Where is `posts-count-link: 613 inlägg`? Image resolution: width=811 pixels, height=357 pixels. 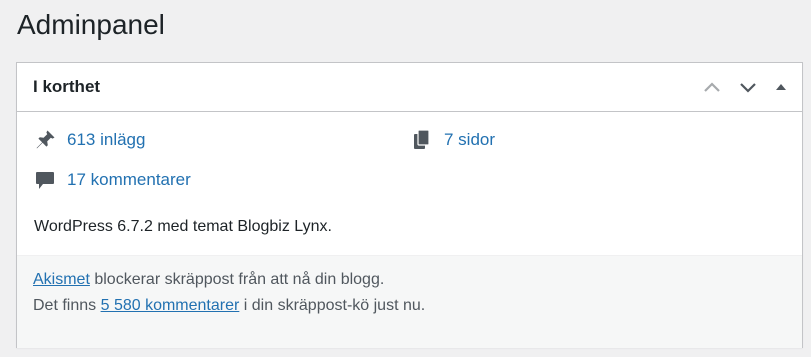
posts-count-link: 613 inlägg is located at coordinates (106, 140).